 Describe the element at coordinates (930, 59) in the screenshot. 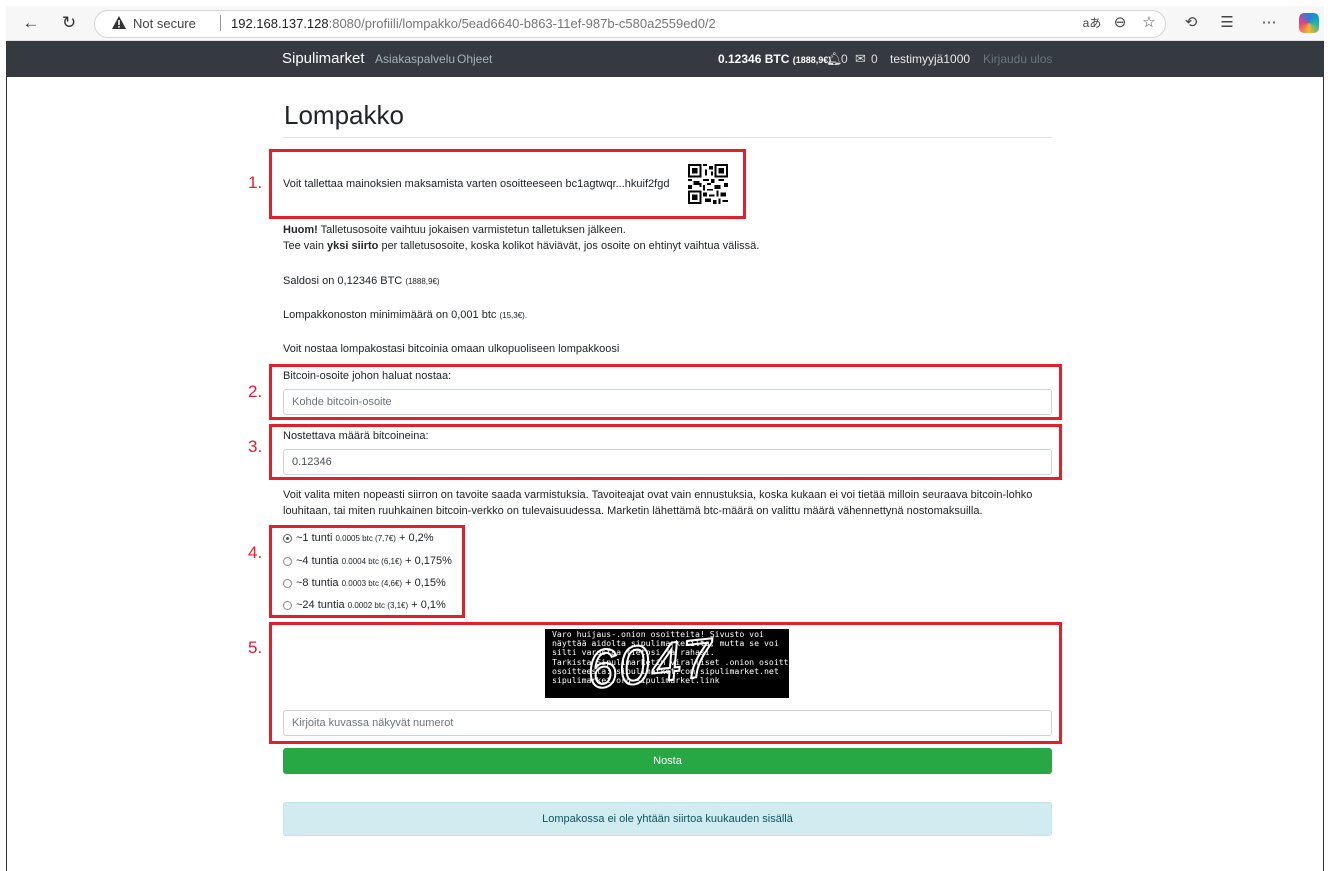

I see `username-link: testimyyjä1000` at that location.